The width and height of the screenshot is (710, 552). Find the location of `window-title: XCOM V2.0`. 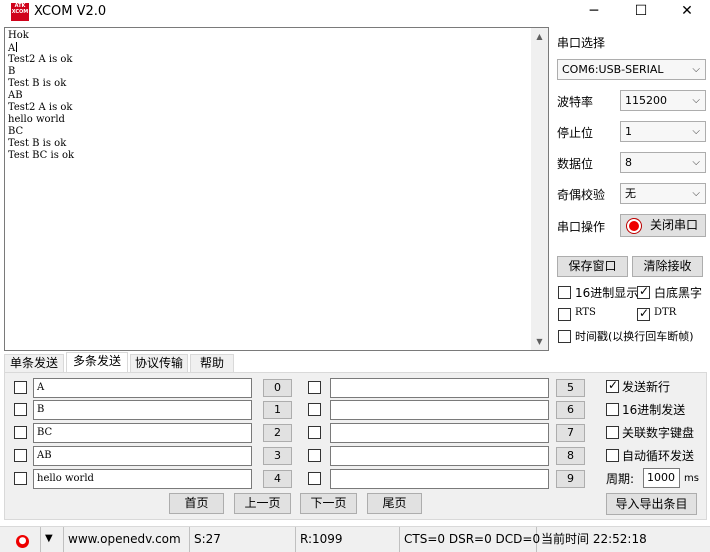

window-title: XCOM V2.0 is located at coordinates (70, 11).